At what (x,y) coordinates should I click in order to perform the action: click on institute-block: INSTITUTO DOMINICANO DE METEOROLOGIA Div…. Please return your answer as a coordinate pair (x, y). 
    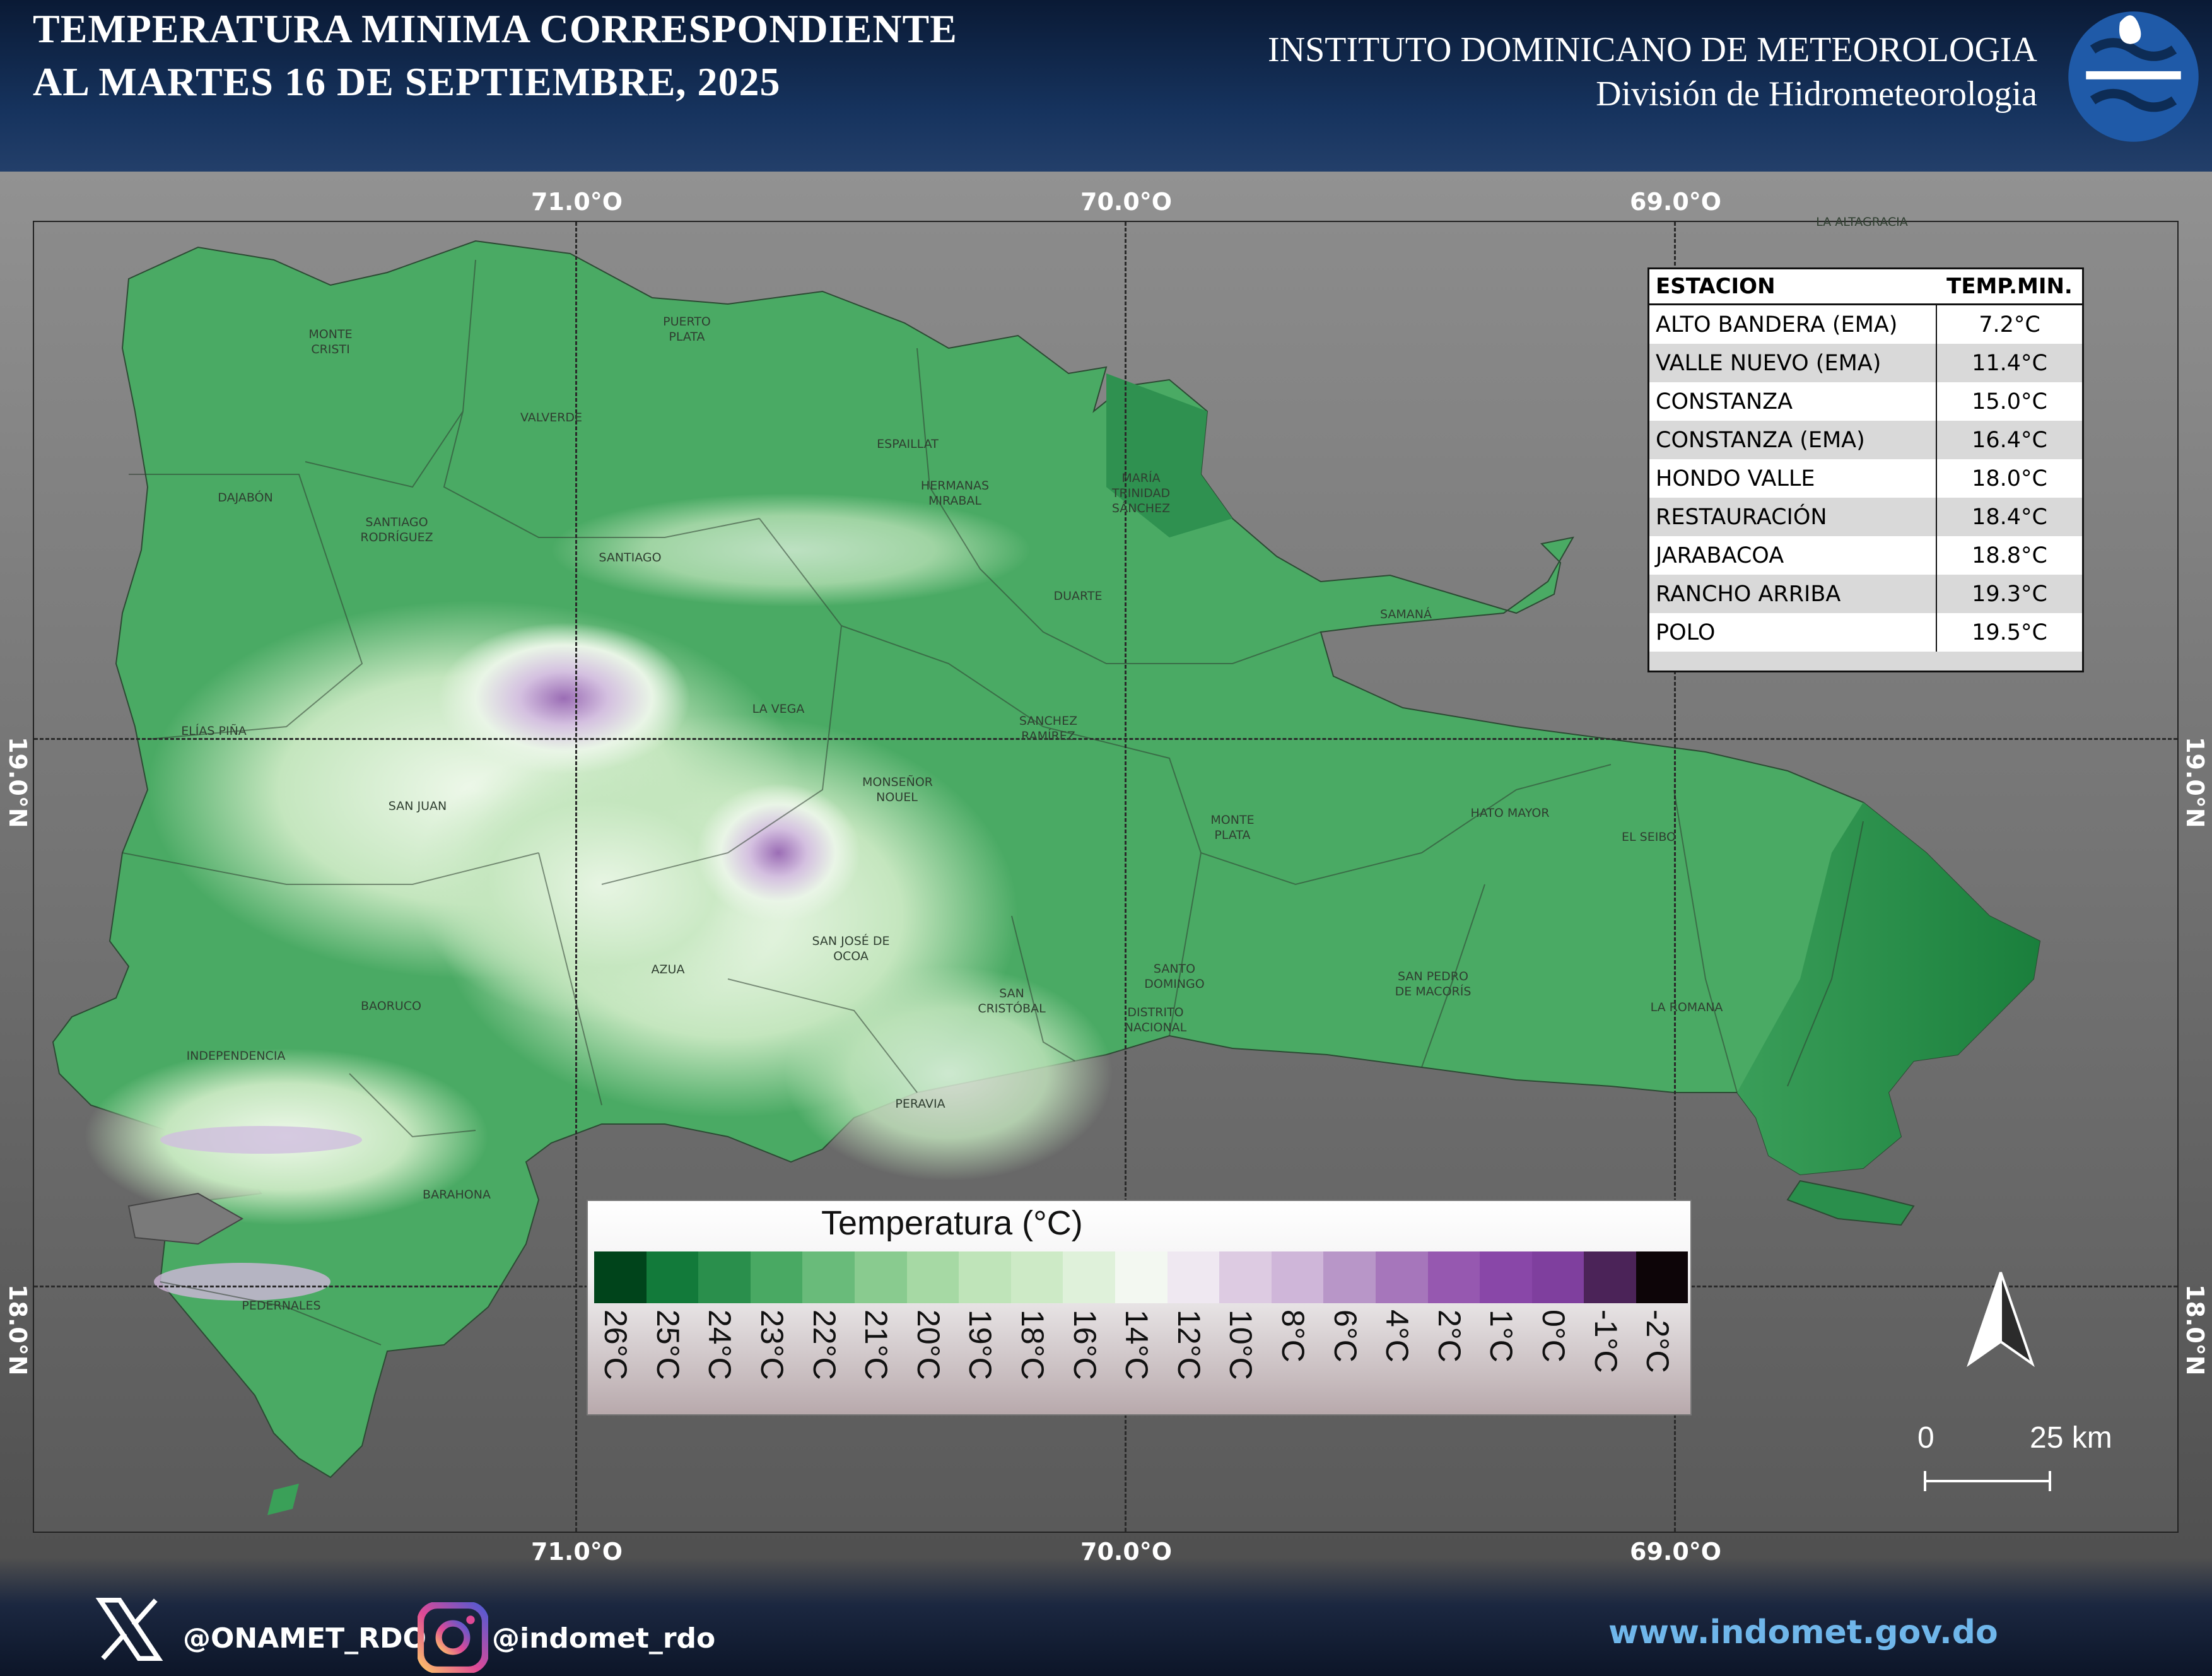
    Looking at the image, I should click on (1652, 72).